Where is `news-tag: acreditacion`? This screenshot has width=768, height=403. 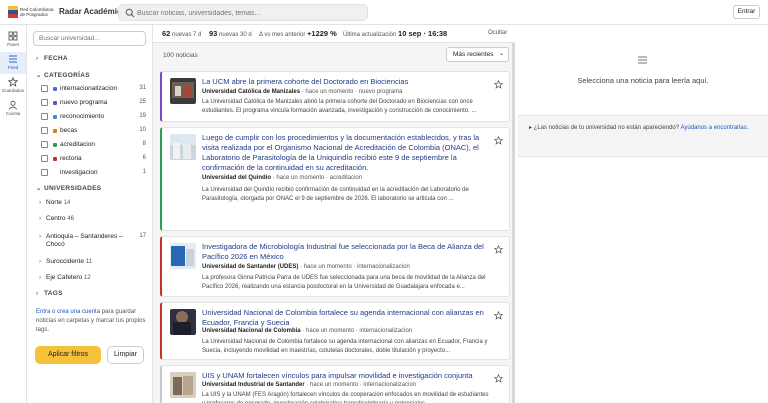
news-tag: acreditacion is located at coordinates (346, 178).